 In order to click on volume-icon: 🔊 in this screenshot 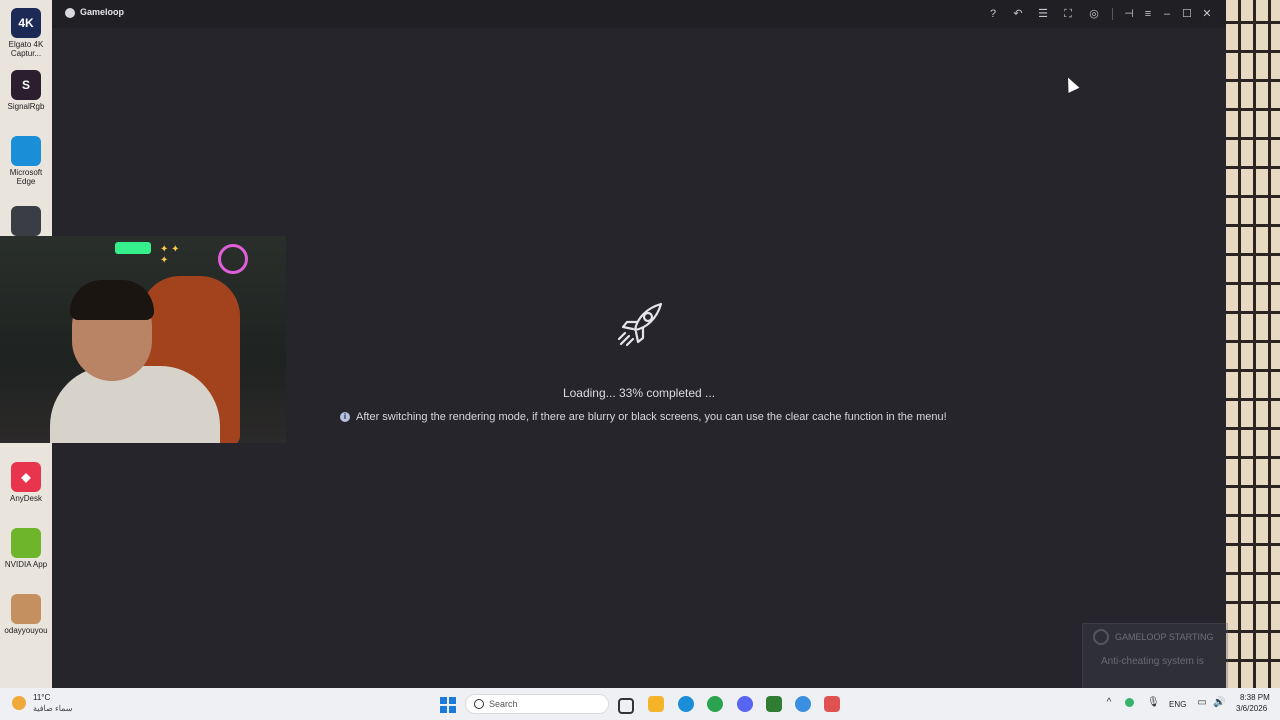, I will do `click(1219, 703)`.